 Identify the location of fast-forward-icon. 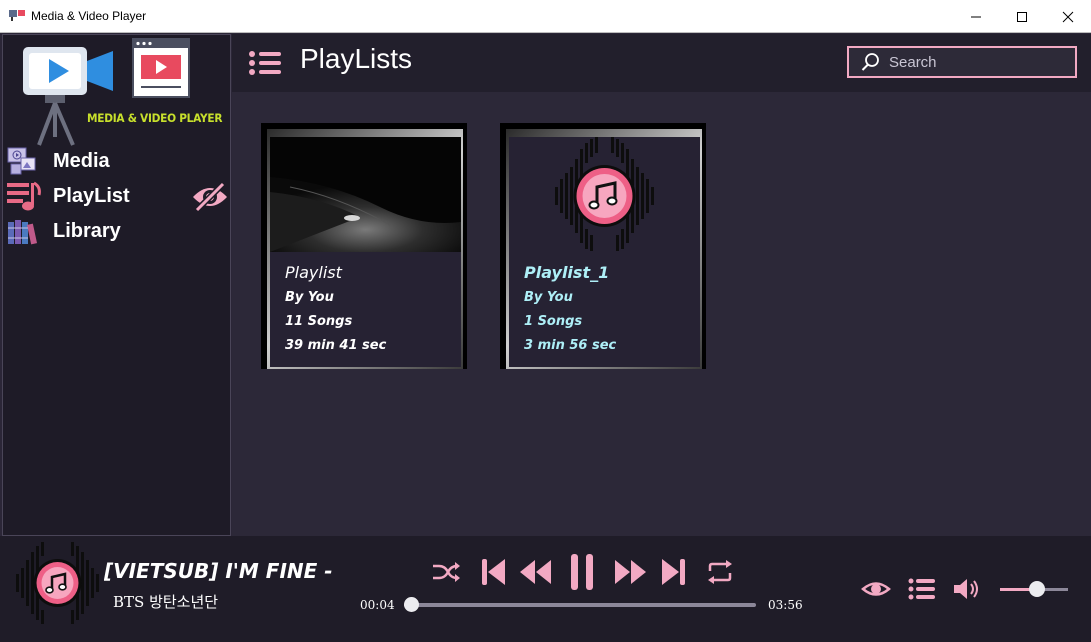
(630, 572).